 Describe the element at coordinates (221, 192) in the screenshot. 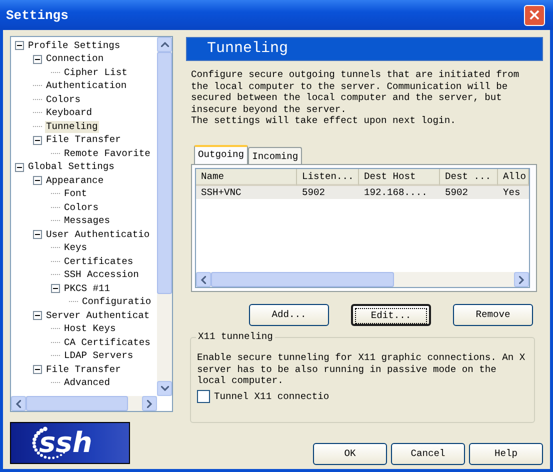

I see `table-cell-text: SSH+VNC` at that location.